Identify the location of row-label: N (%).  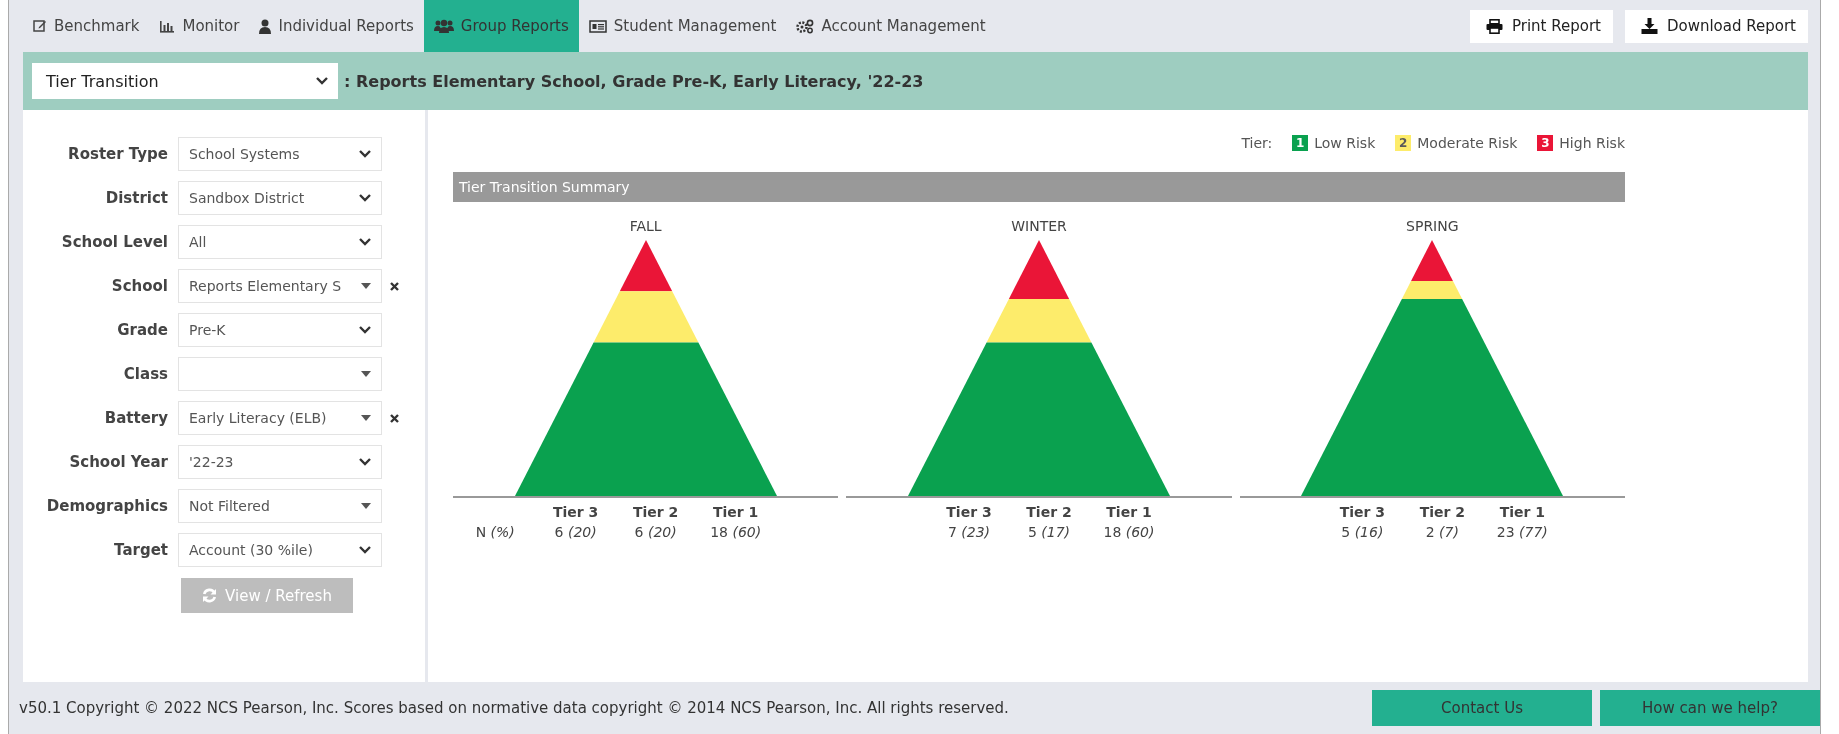
(495, 532).